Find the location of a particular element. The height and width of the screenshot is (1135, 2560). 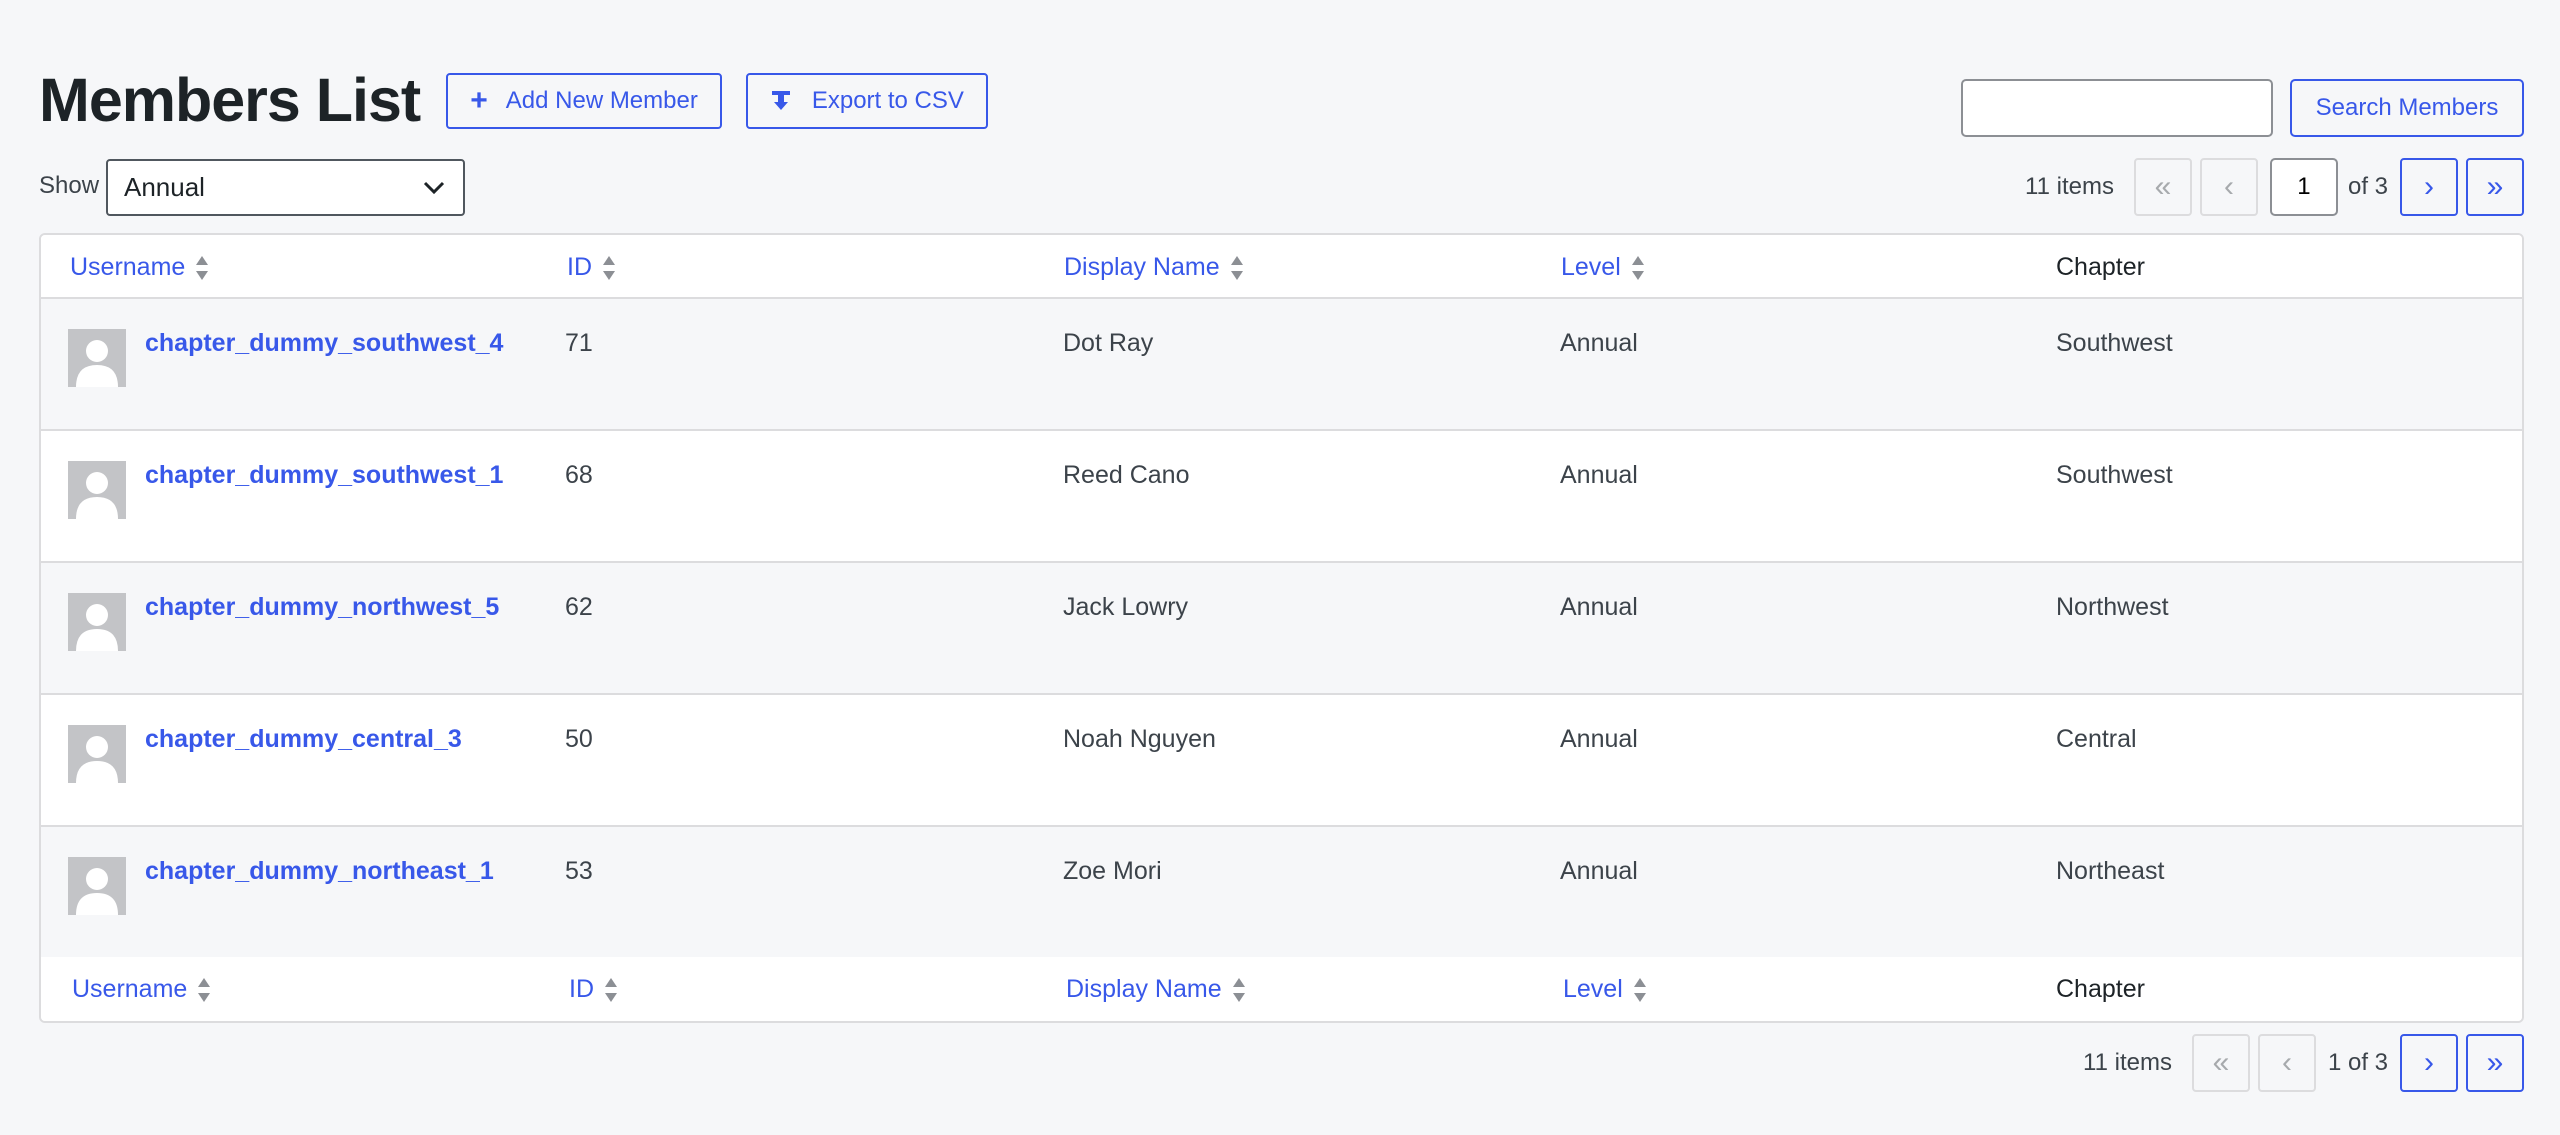

member-id: 62 is located at coordinates (579, 607).